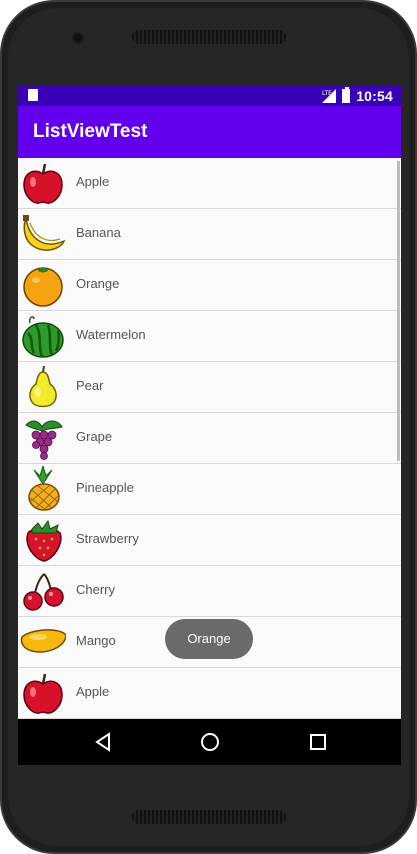  What do you see at coordinates (90, 131) in the screenshot?
I see `app-title: ListViewTest` at bounding box center [90, 131].